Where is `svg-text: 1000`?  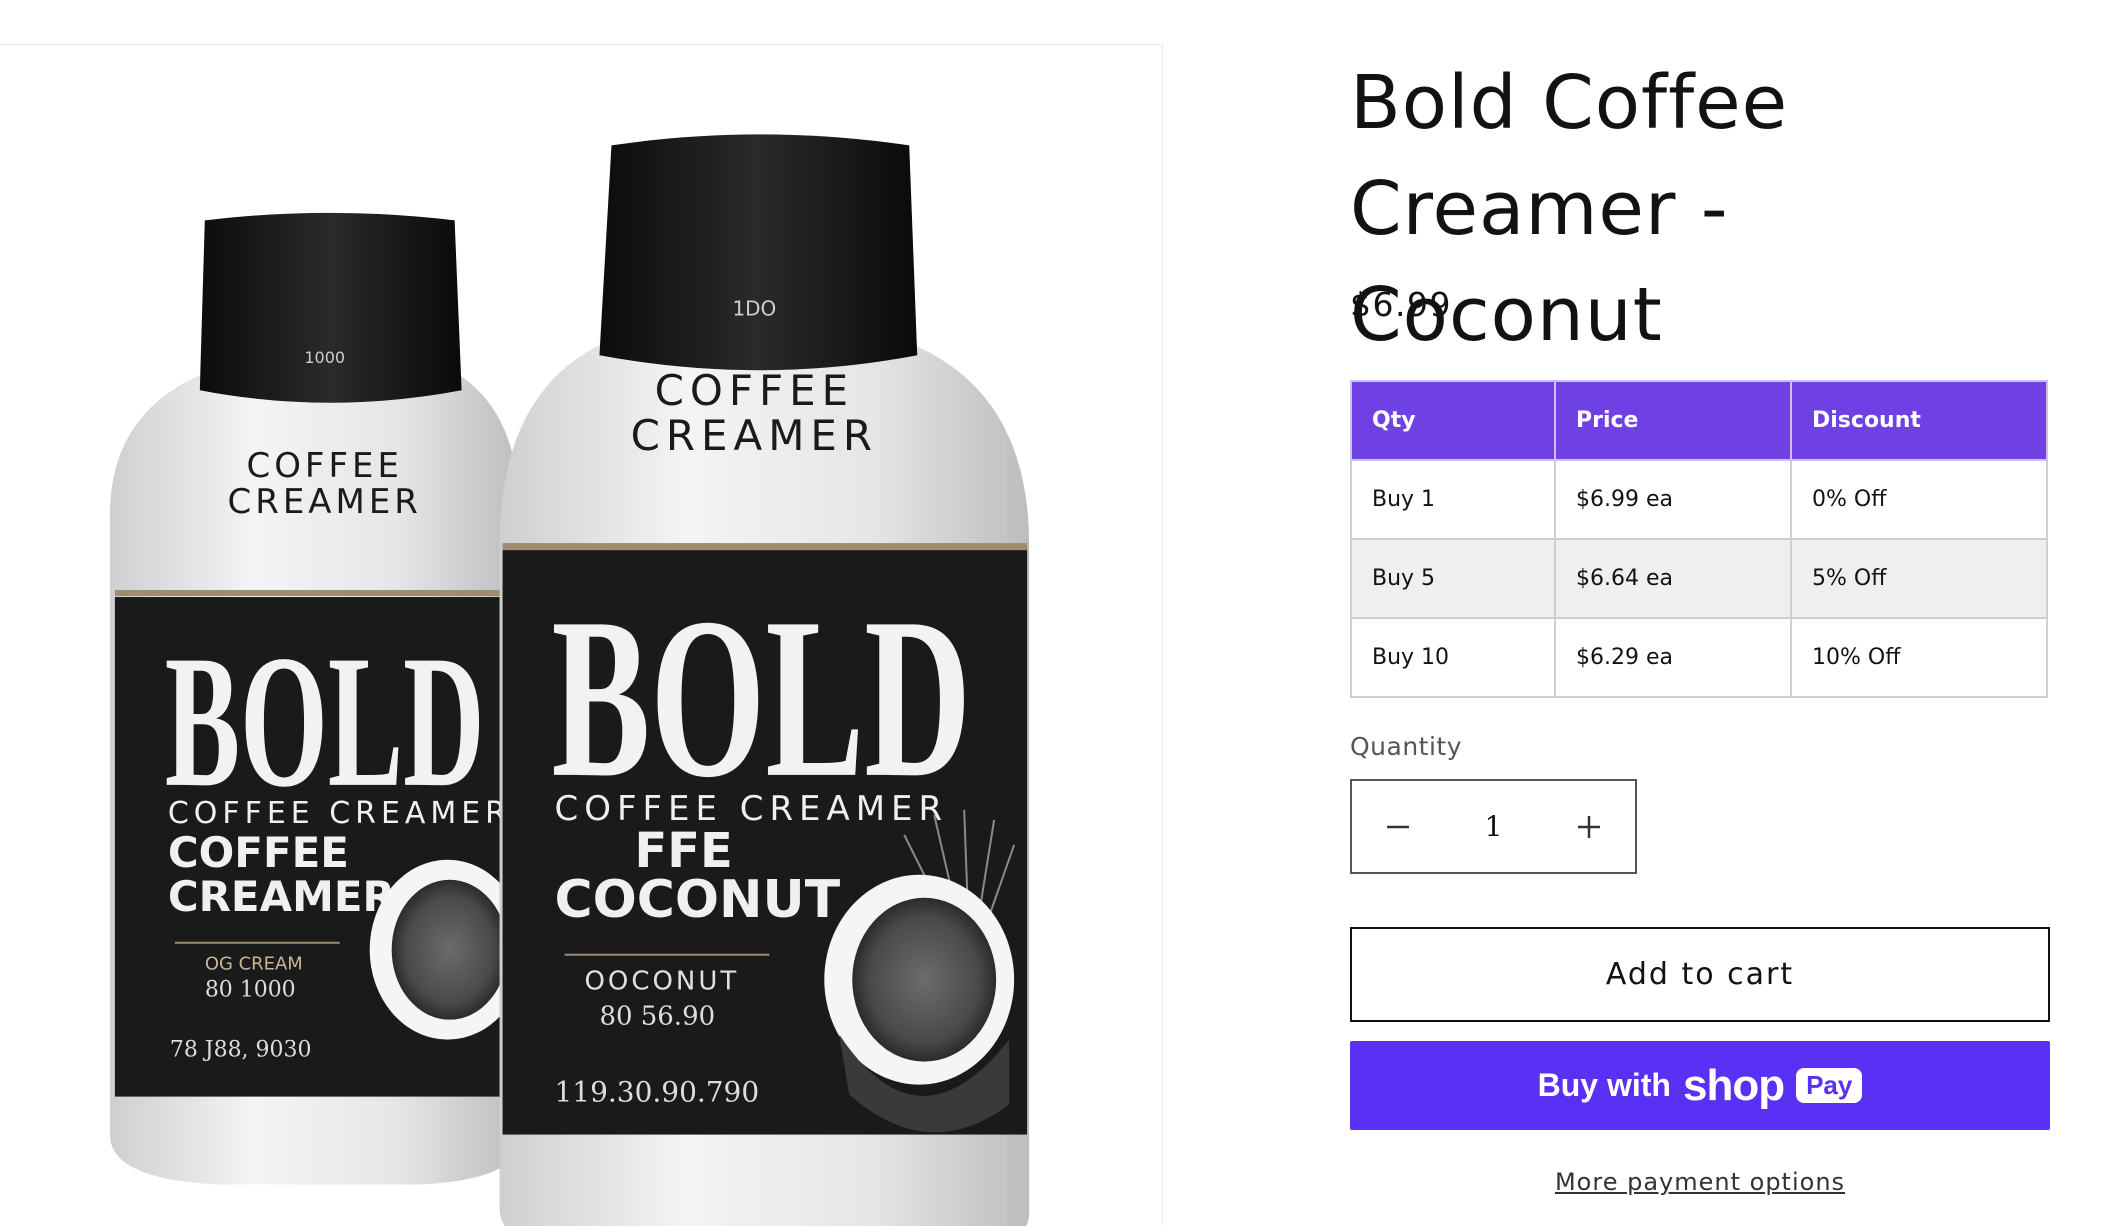 svg-text: 1000 is located at coordinates (324, 357).